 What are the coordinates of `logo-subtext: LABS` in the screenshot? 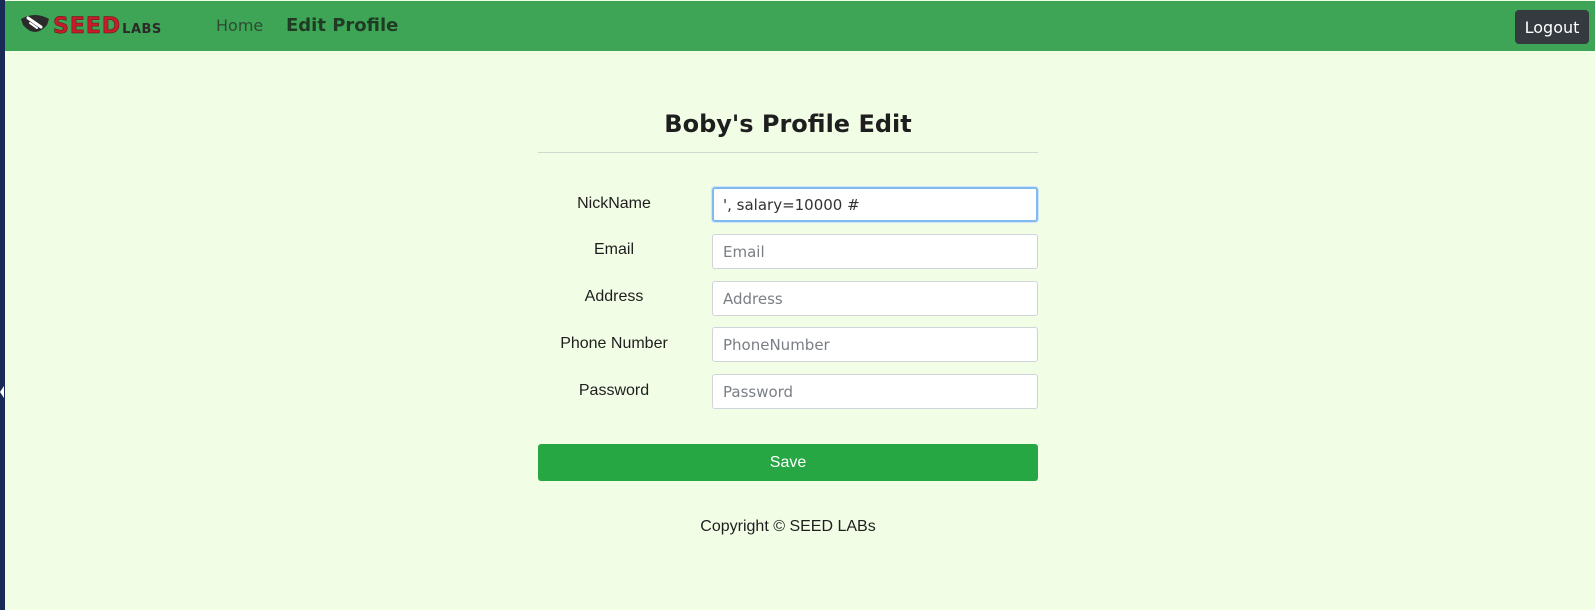 It's located at (142, 29).